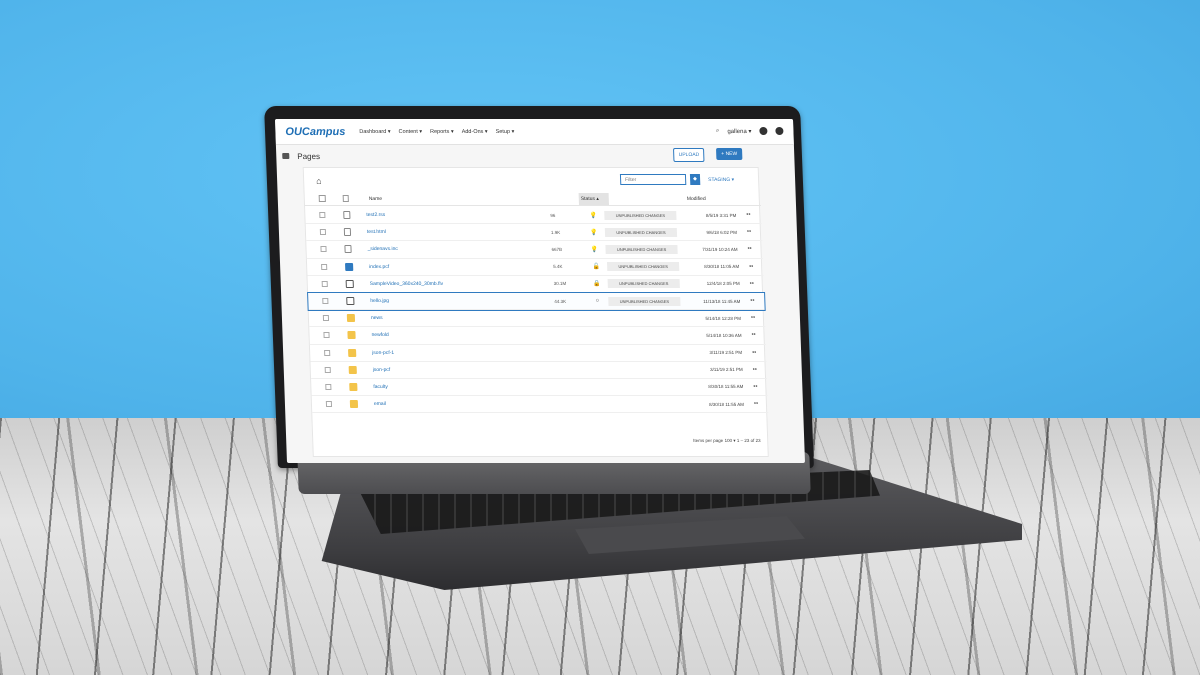  What do you see at coordinates (593, 198) in the screenshot?
I see `column-status: Status ▴` at bounding box center [593, 198].